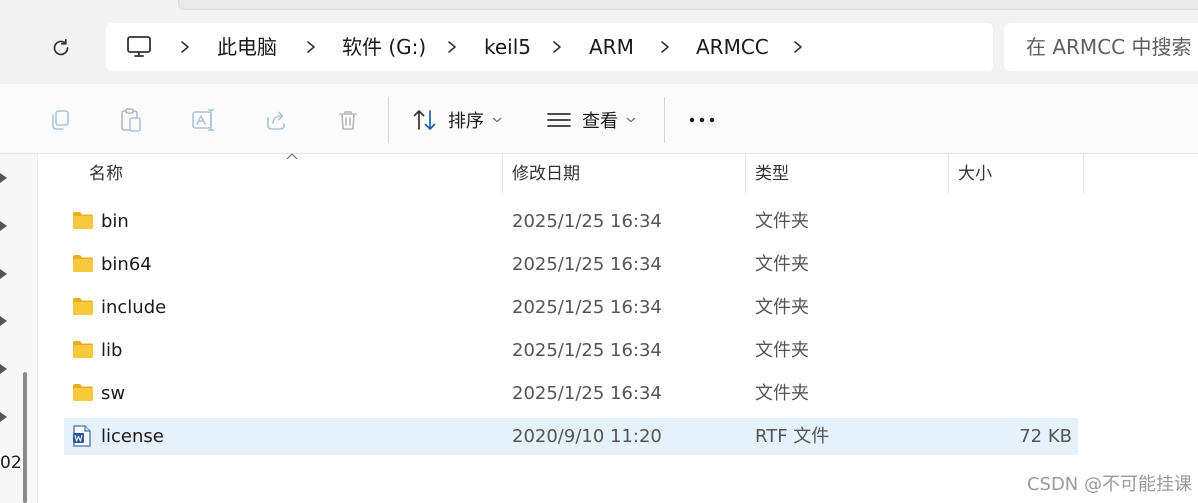 This screenshot has width=1198, height=503. I want to click on file-row: include 2025/1/25 16:34 文件夹, so click(571, 307).